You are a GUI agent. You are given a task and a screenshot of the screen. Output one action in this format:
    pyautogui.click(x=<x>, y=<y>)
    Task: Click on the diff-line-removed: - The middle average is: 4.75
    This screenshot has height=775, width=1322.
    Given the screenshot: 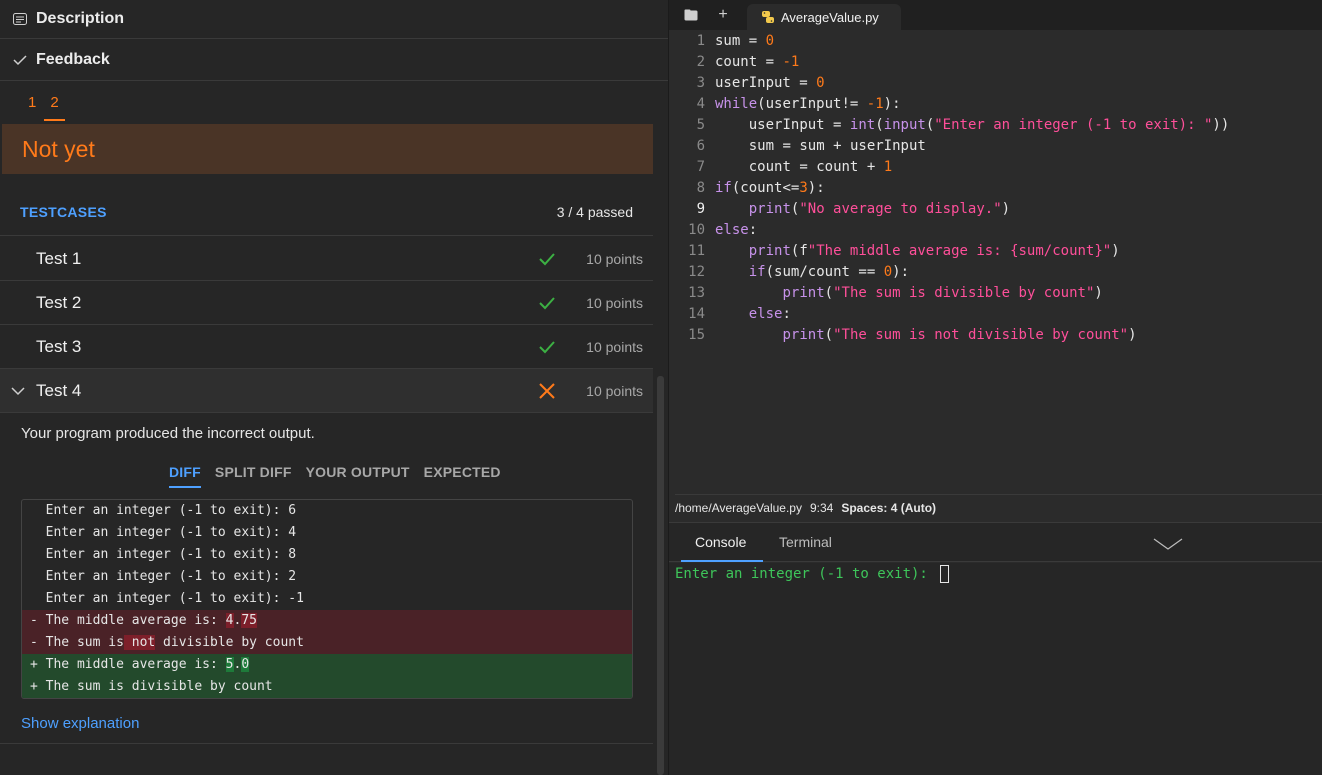 What is the action you would take?
    pyautogui.click(x=327, y=621)
    